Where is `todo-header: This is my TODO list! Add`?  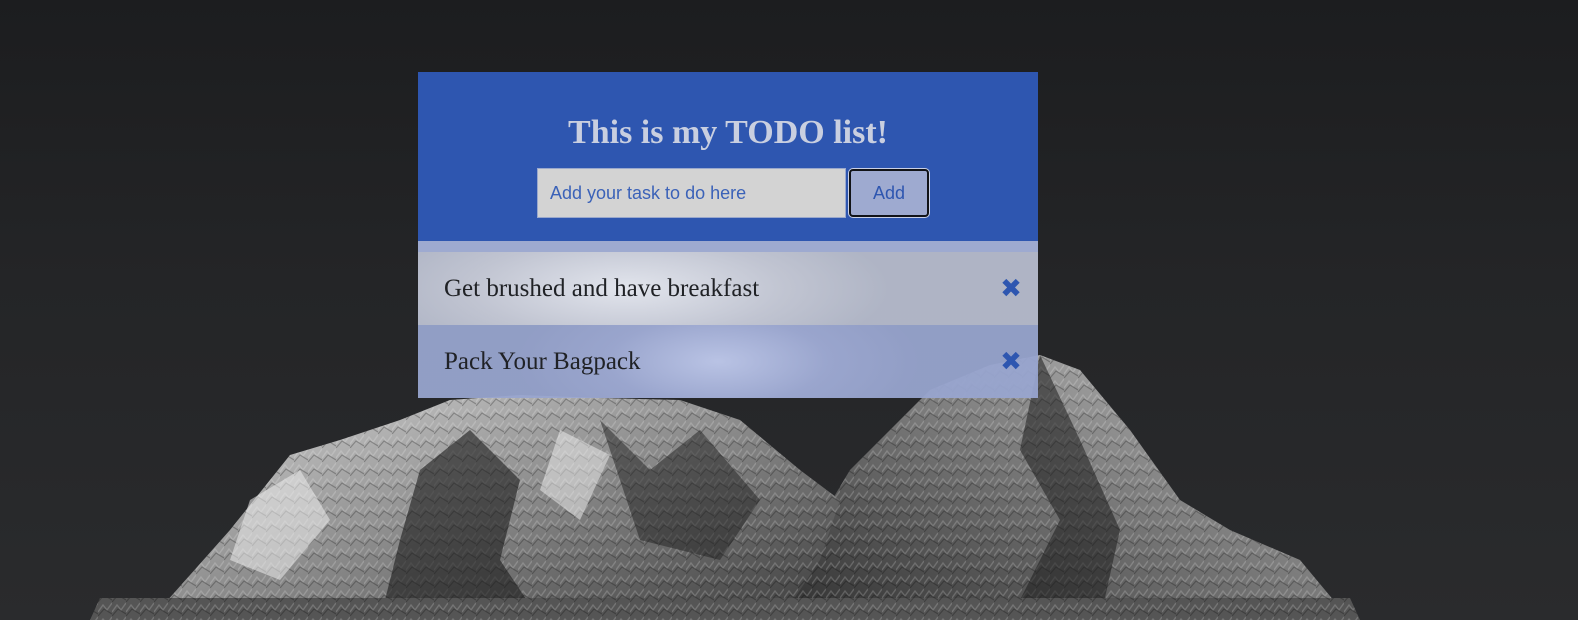
todo-header: This is my TODO list! Add is located at coordinates (728, 156).